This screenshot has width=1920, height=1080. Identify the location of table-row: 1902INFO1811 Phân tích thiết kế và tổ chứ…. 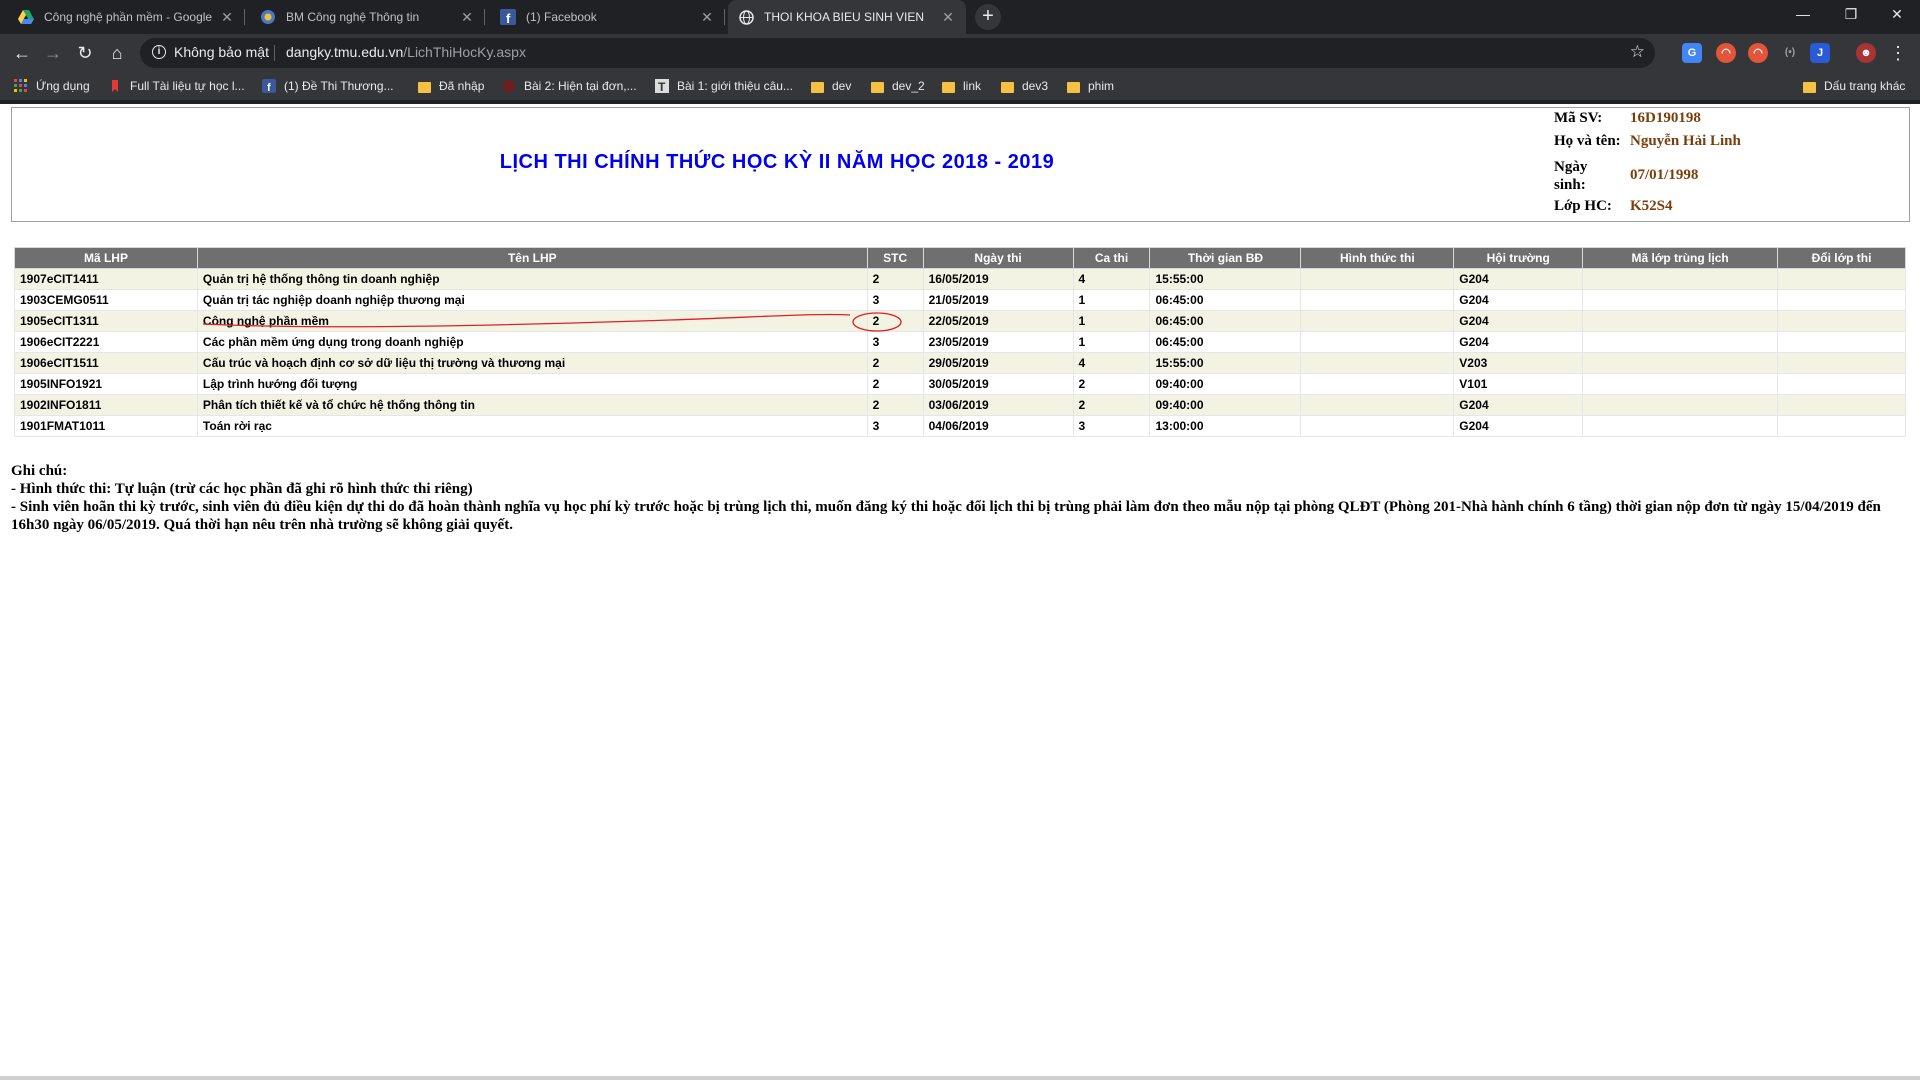
(960, 405).